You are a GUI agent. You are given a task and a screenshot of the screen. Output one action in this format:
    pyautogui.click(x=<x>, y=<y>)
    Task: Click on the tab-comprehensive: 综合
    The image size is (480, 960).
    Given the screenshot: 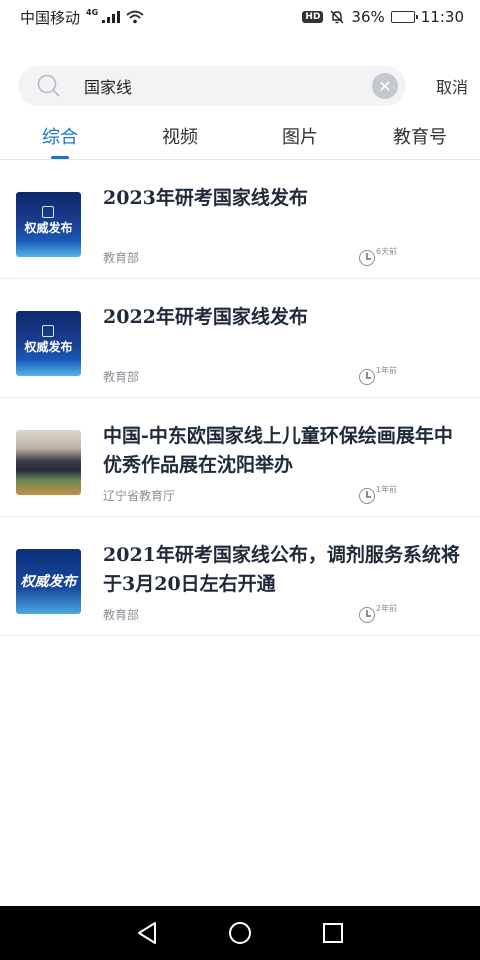 What is the action you would take?
    pyautogui.click(x=60, y=135)
    